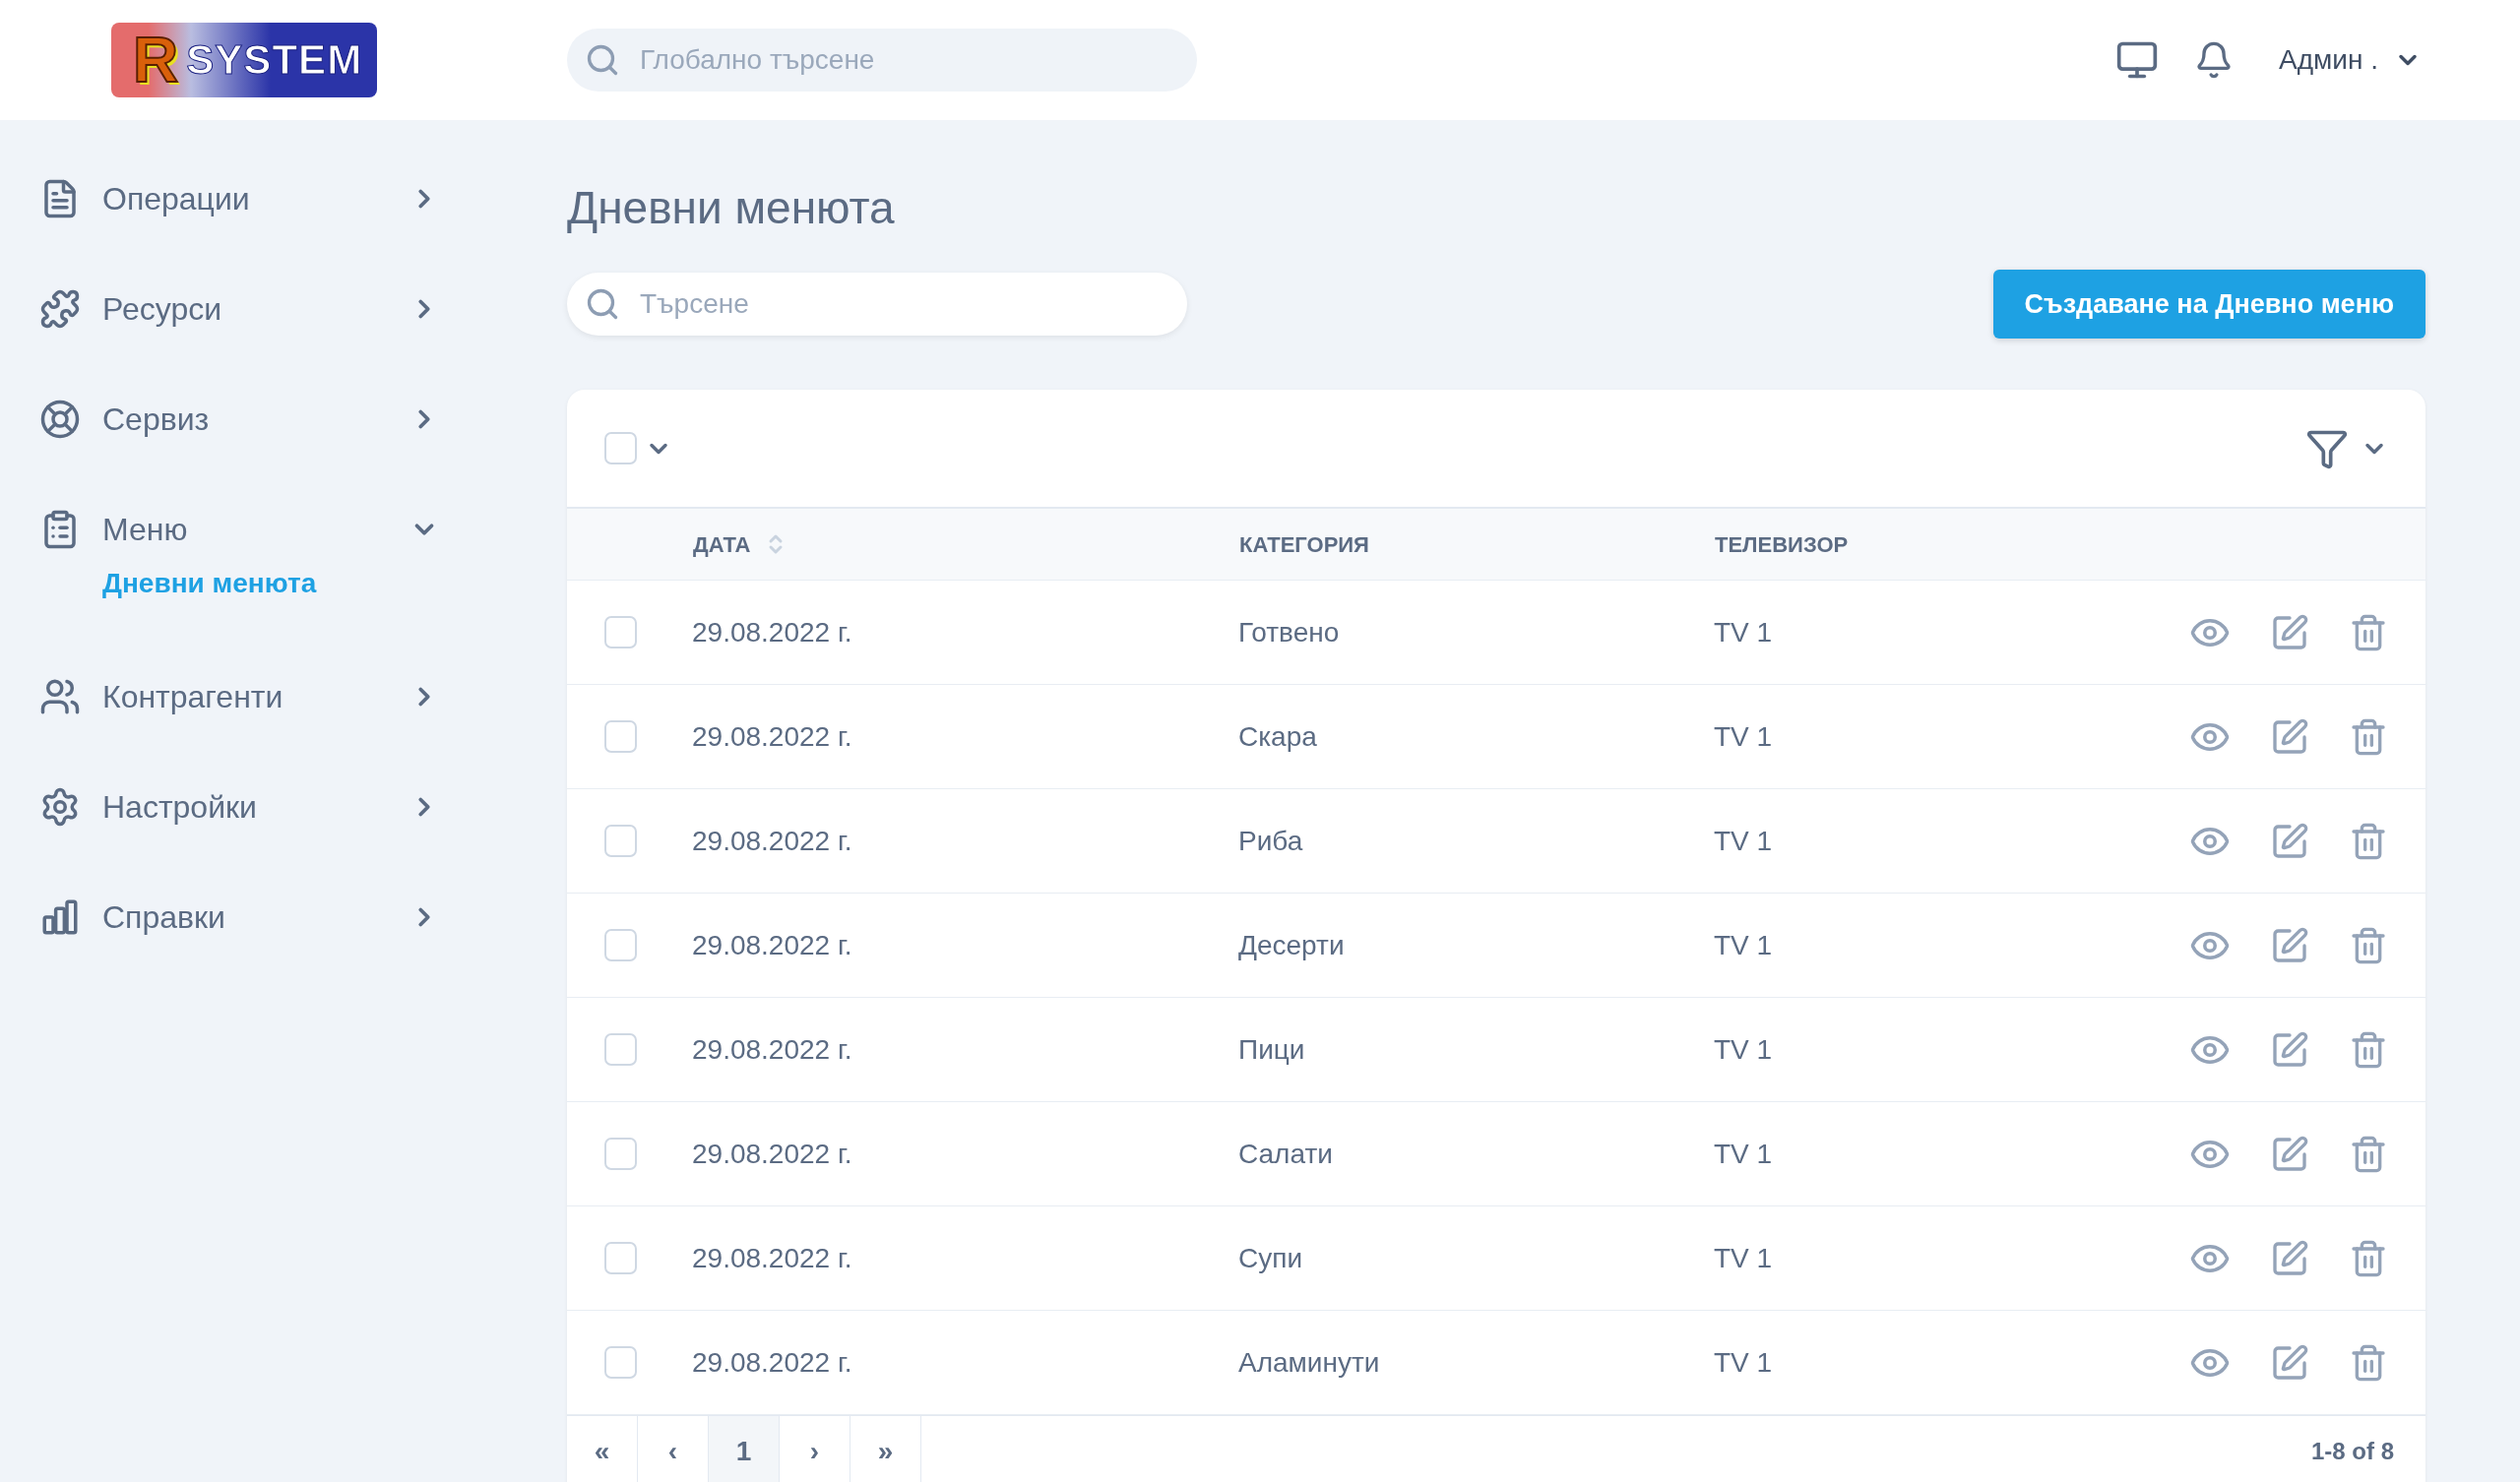 The height and width of the screenshot is (1482, 2520). What do you see at coordinates (239, 917) in the screenshot?
I see `sidebar-item: Справки` at bounding box center [239, 917].